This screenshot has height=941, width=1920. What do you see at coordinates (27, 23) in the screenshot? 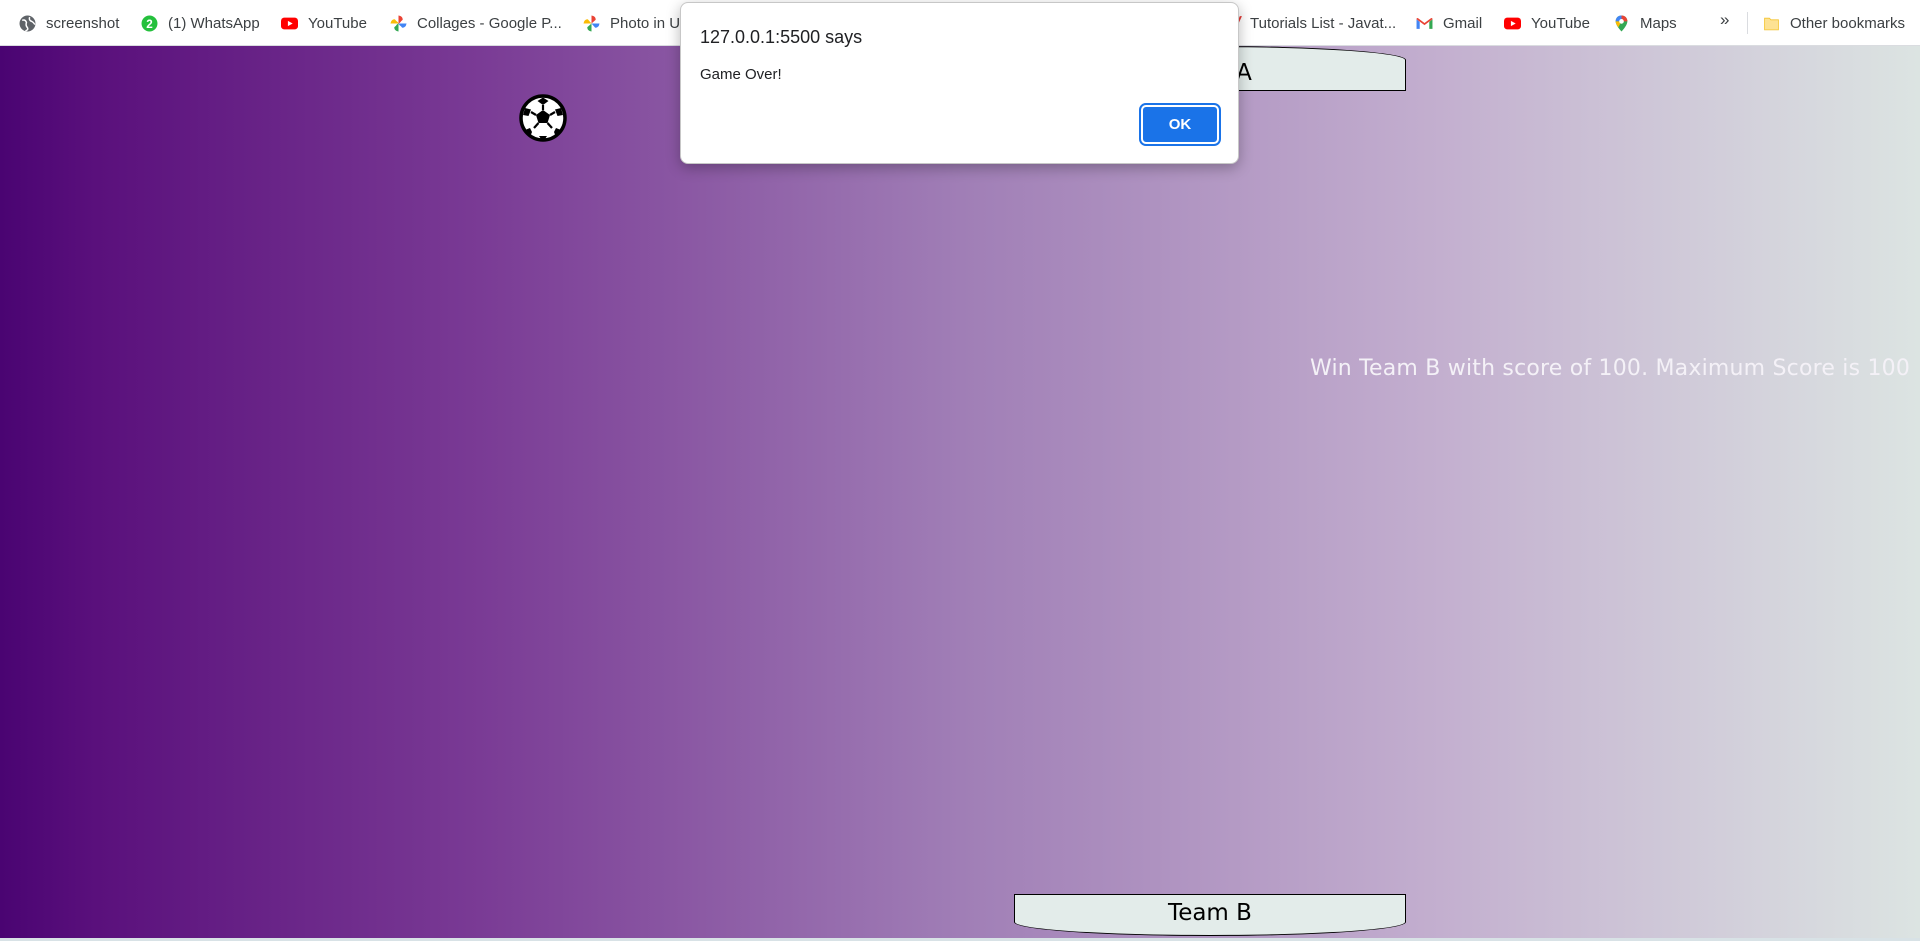
I see `globe-icon` at bounding box center [27, 23].